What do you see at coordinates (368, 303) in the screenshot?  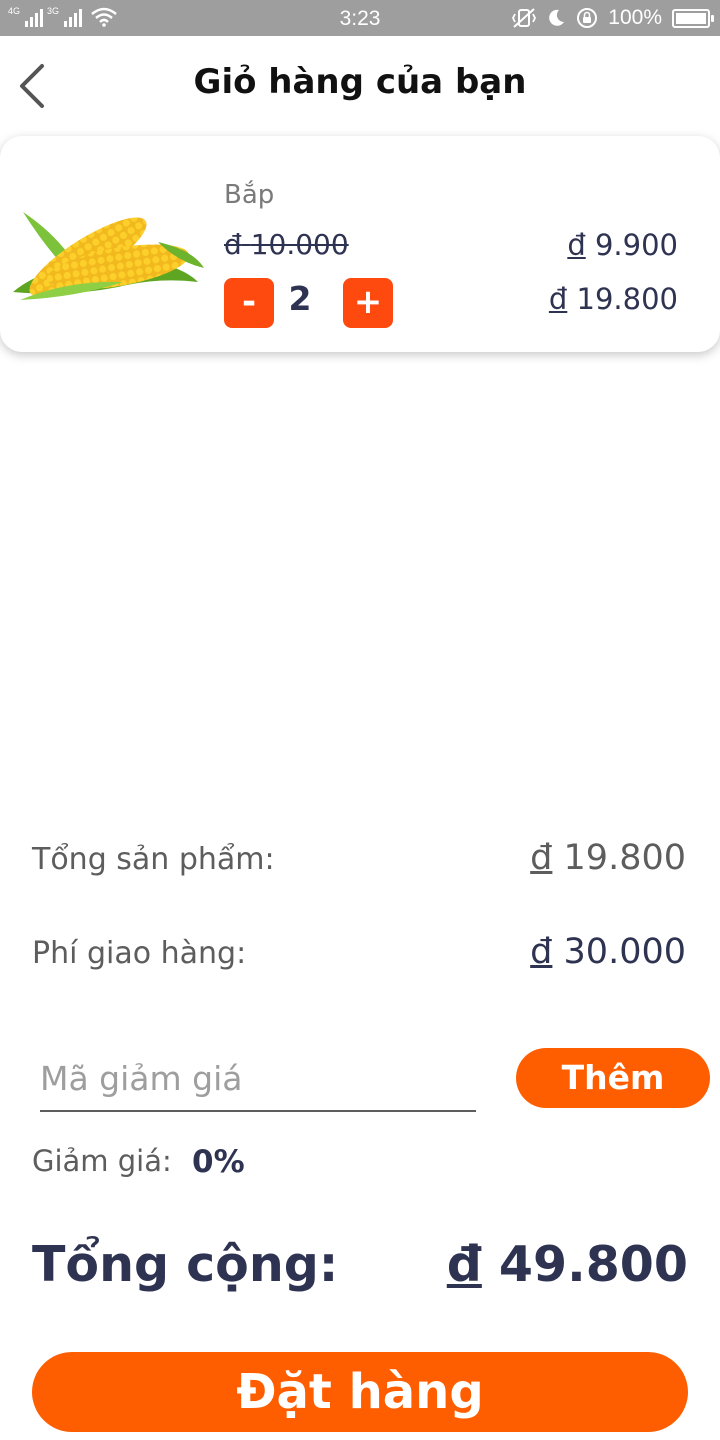 I see `increase-quantity-button: +` at bounding box center [368, 303].